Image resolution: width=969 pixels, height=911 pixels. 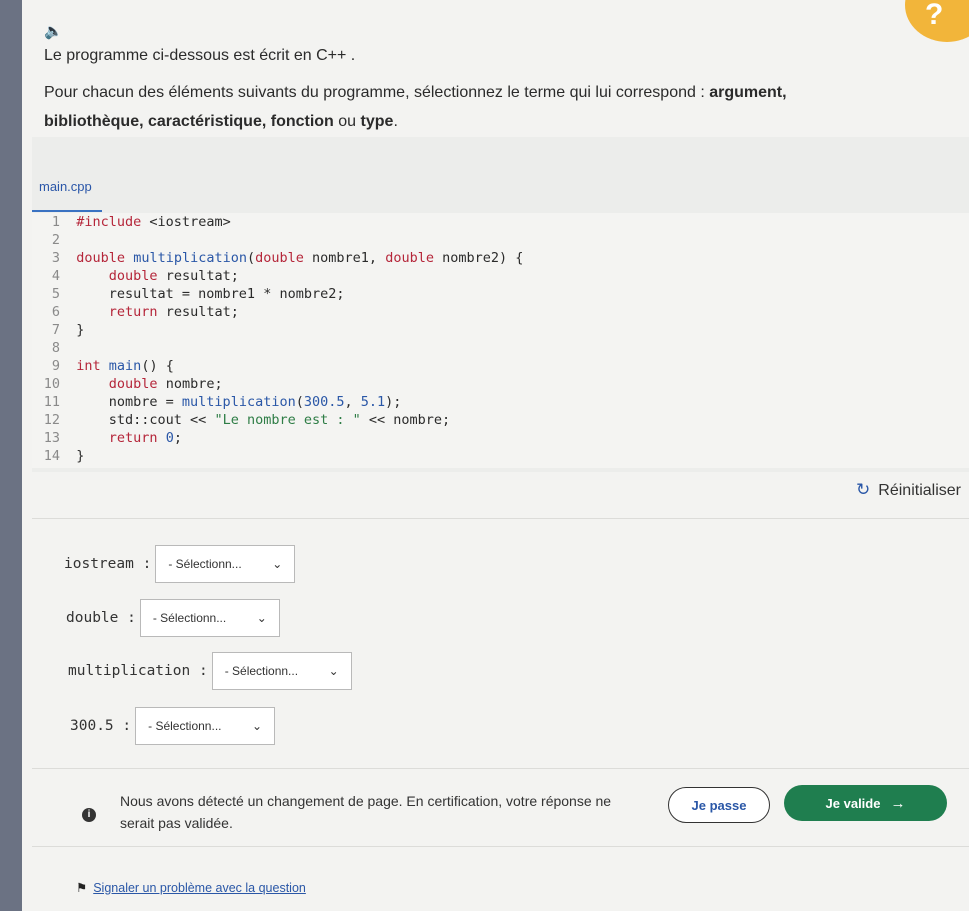 I want to click on reset-button: ↻ Réinitialiser, so click(x=908, y=490).